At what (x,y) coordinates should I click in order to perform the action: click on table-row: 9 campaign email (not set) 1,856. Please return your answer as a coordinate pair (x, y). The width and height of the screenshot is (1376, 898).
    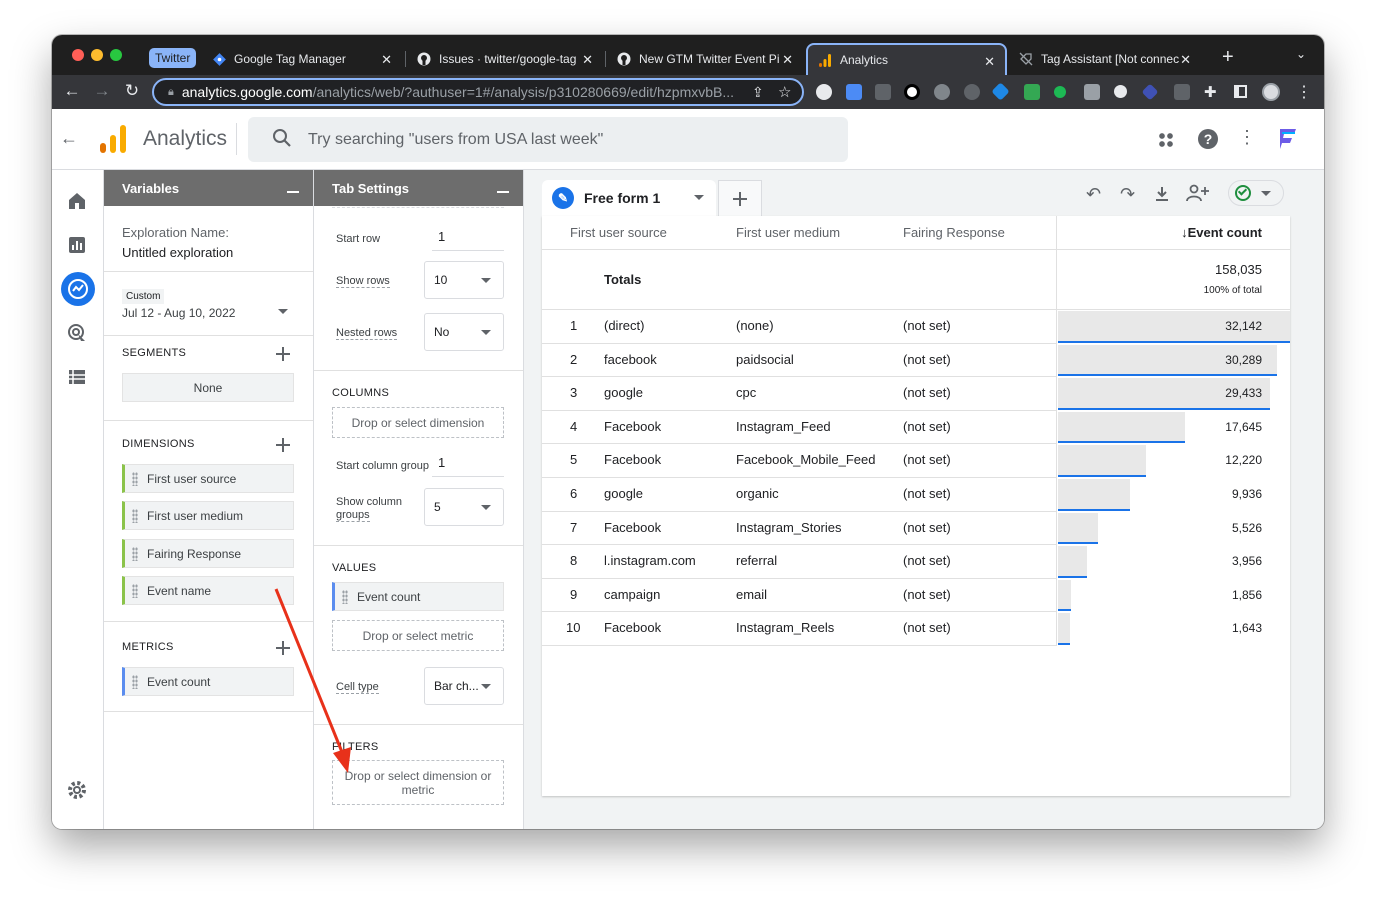
    Looking at the image, I should click on (916, 596).